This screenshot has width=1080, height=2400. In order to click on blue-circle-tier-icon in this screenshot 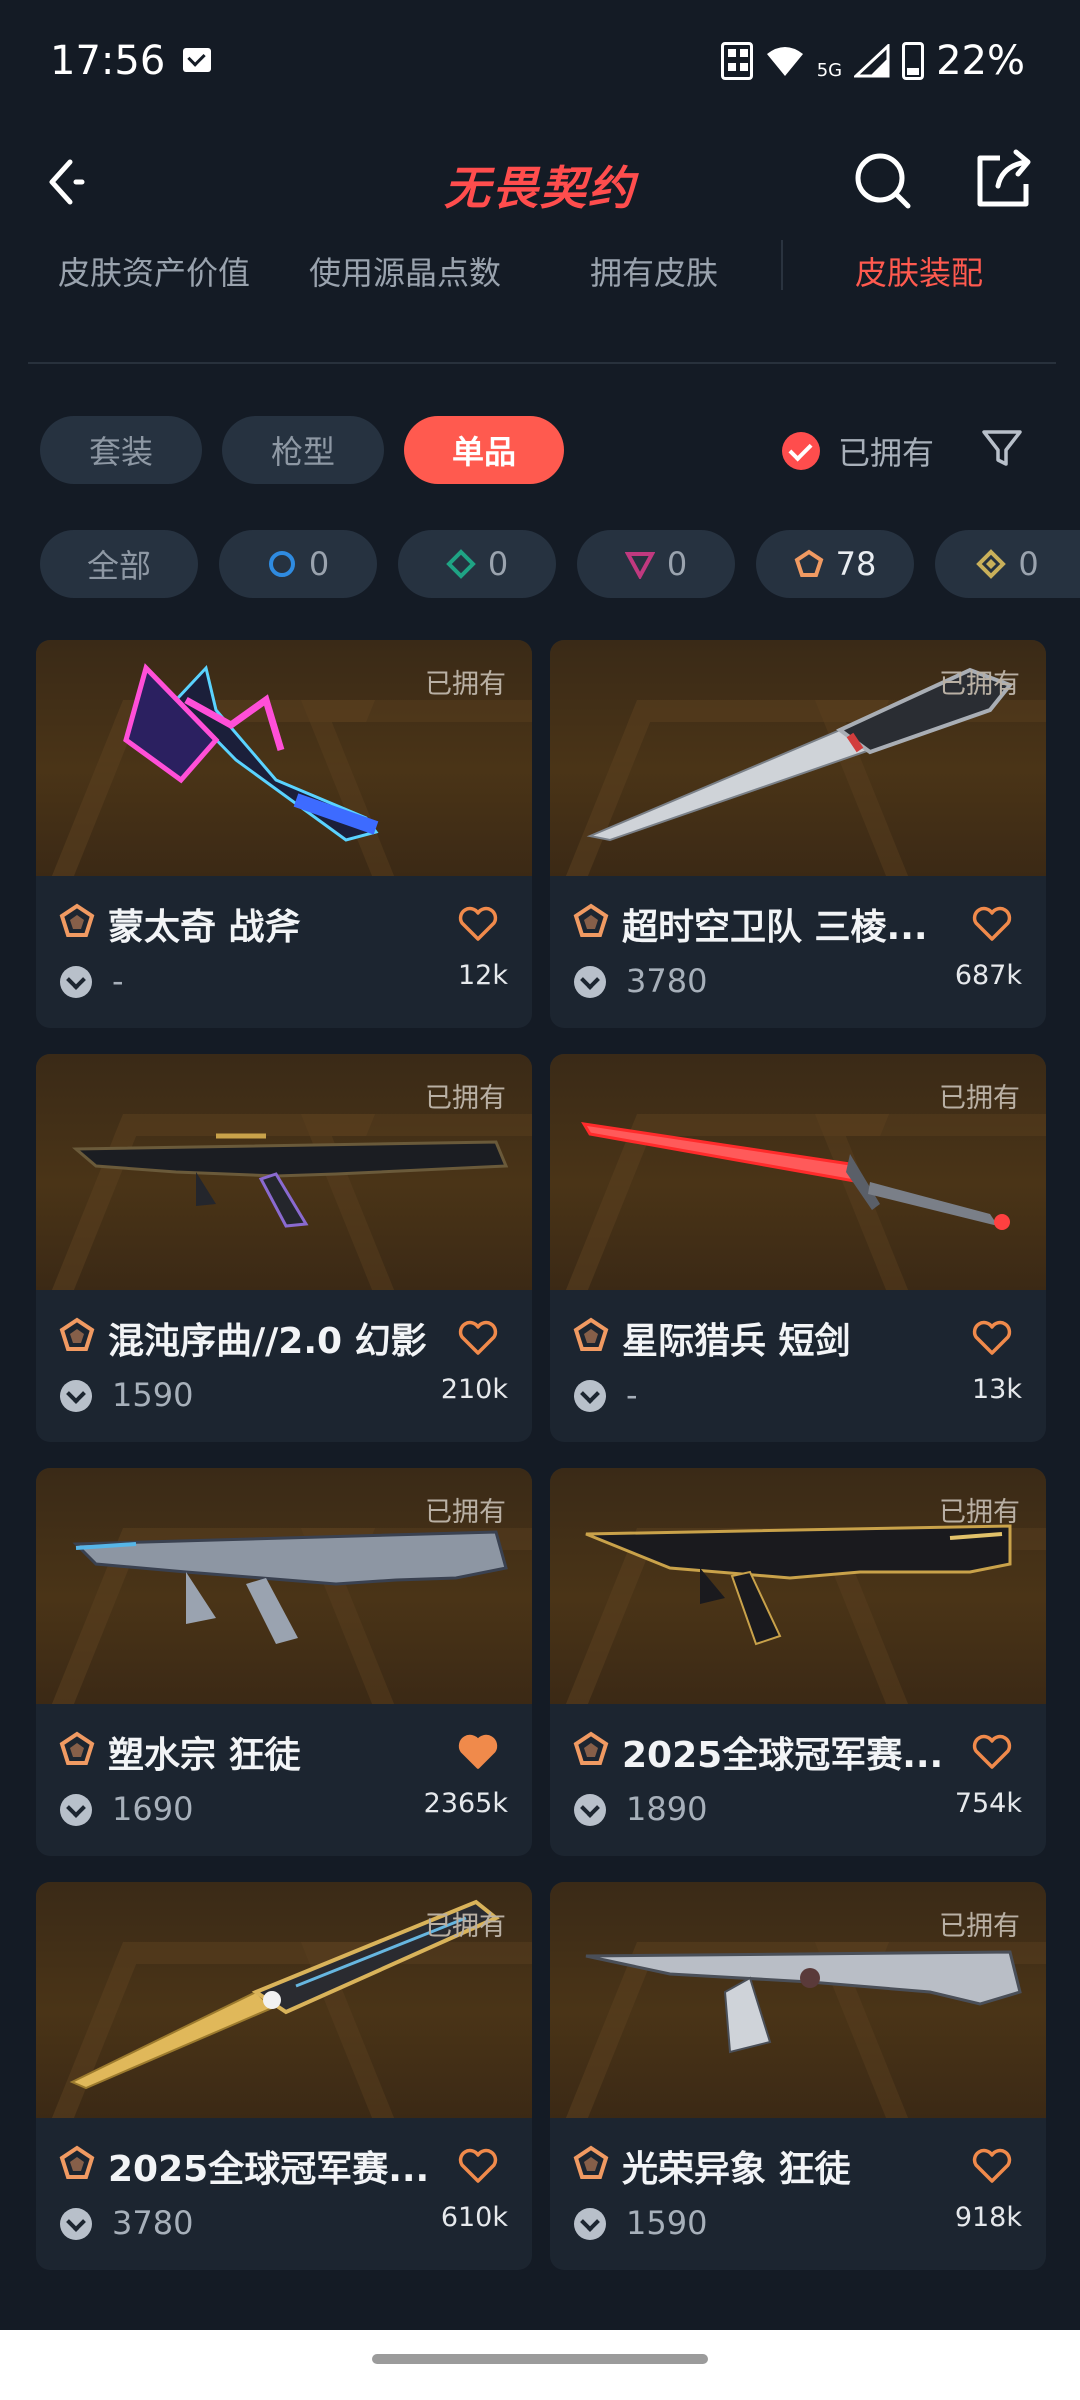, I will do `click(281, 564)`.